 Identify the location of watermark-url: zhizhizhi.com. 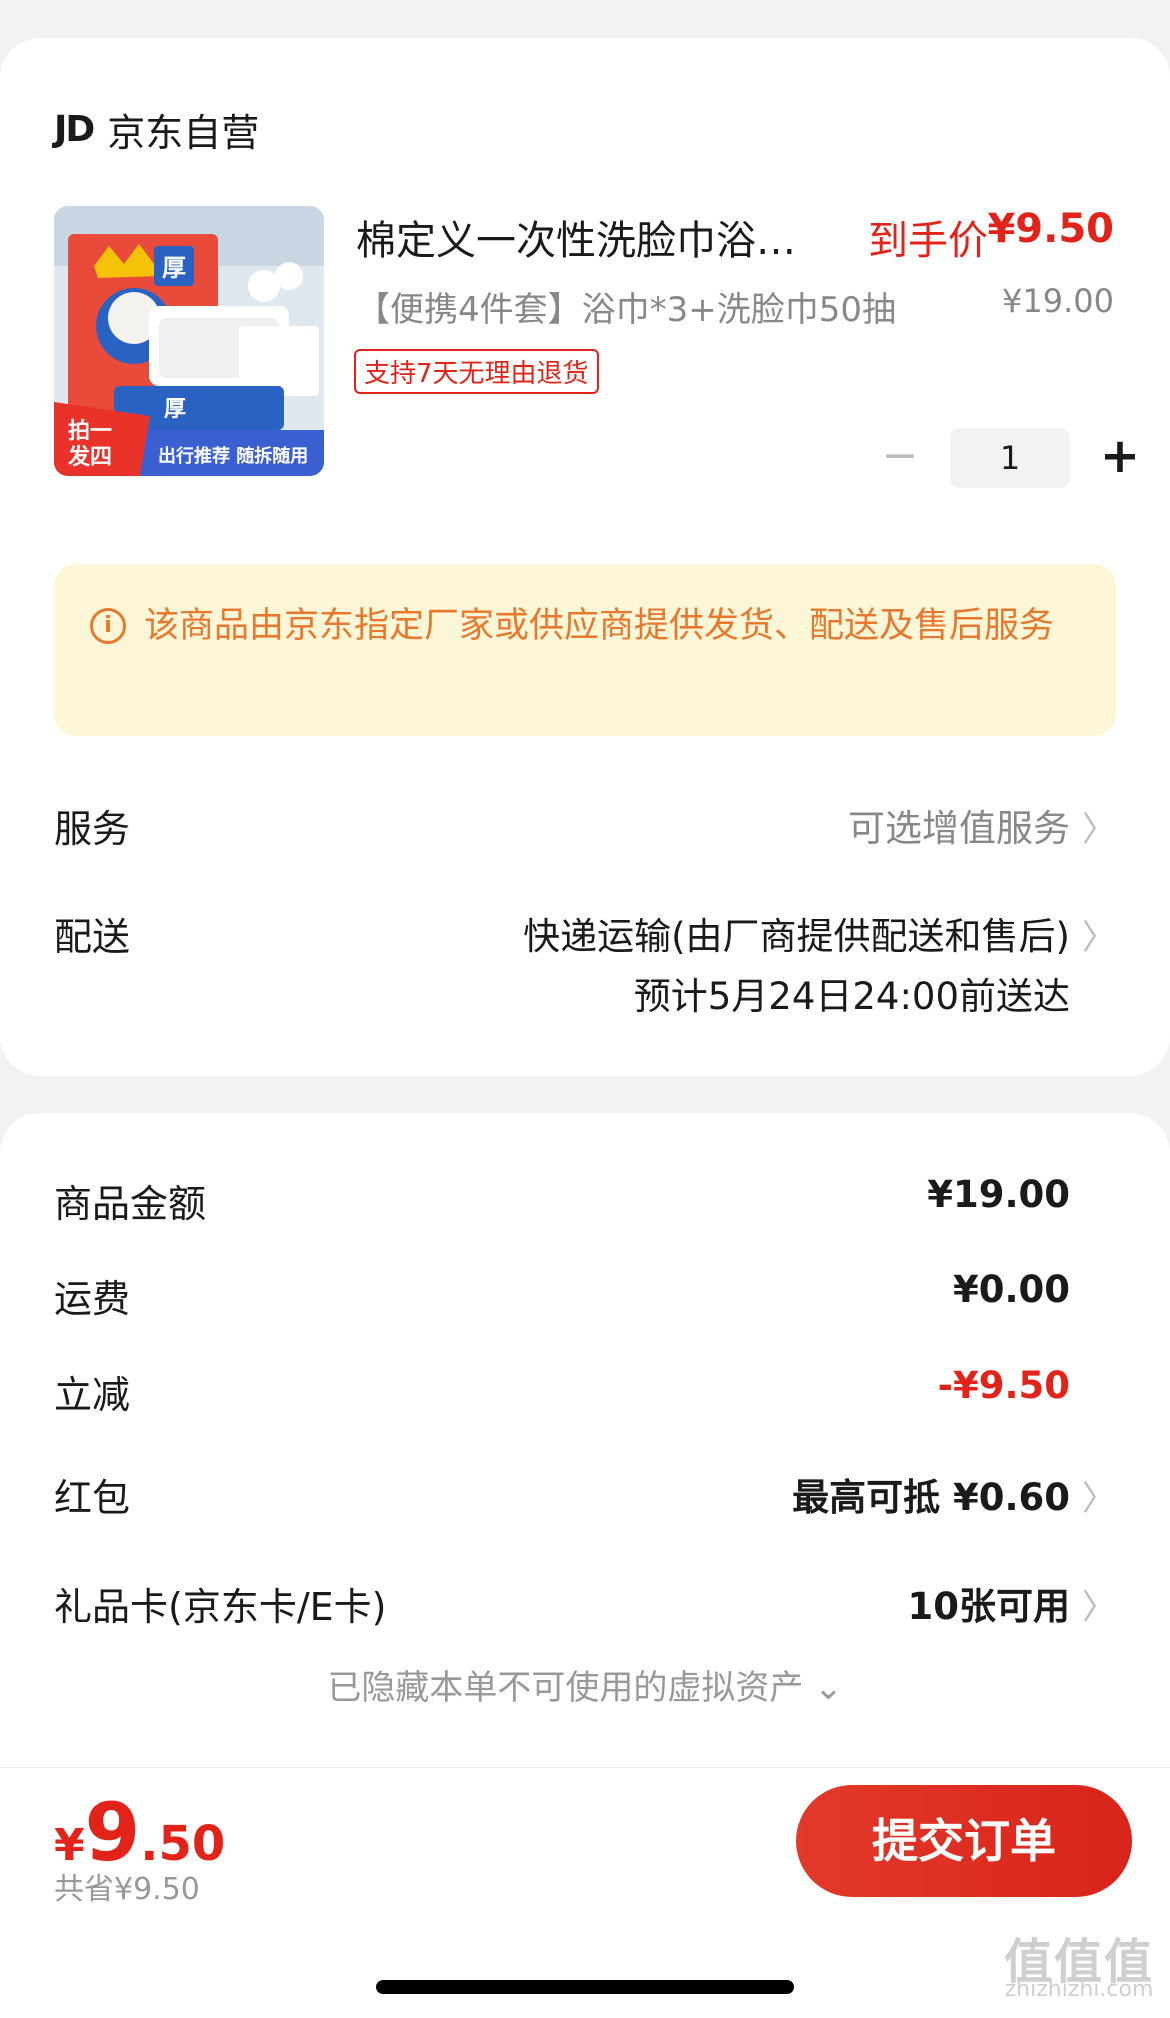
(1079, 1989).